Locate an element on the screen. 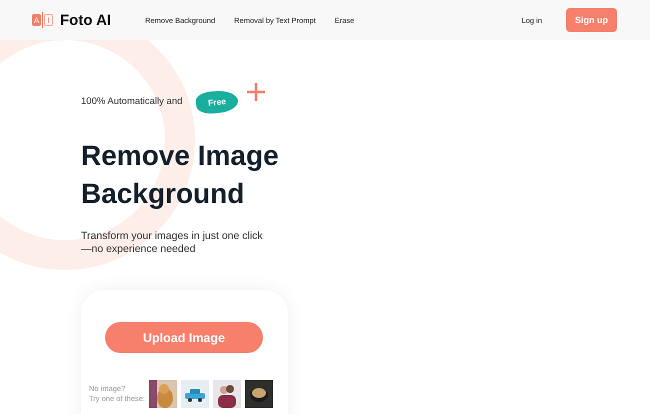 The width and height of the screenshot is (650, 414). brand-name: Foto AI is located at coordinates (86, 20).